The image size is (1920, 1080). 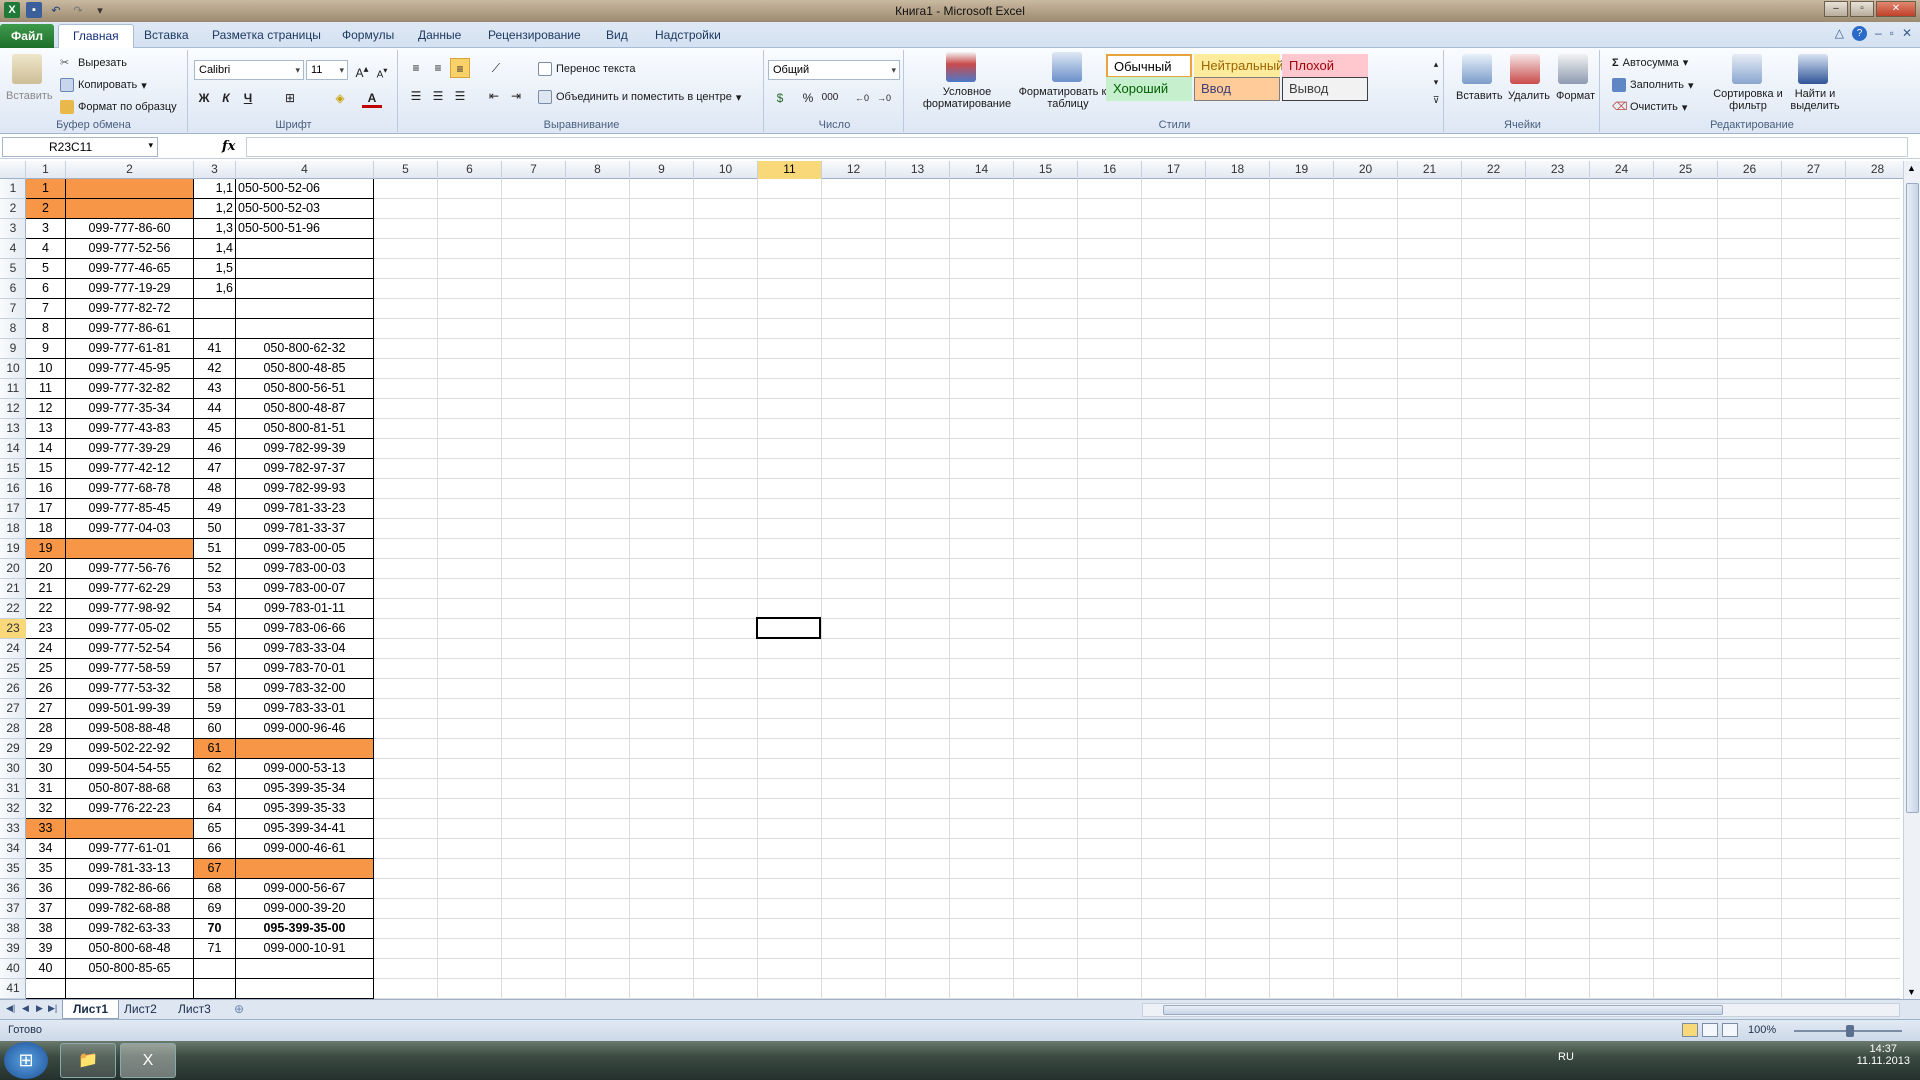 I want to click on column-header: 17, so click(x=1174, y=170).